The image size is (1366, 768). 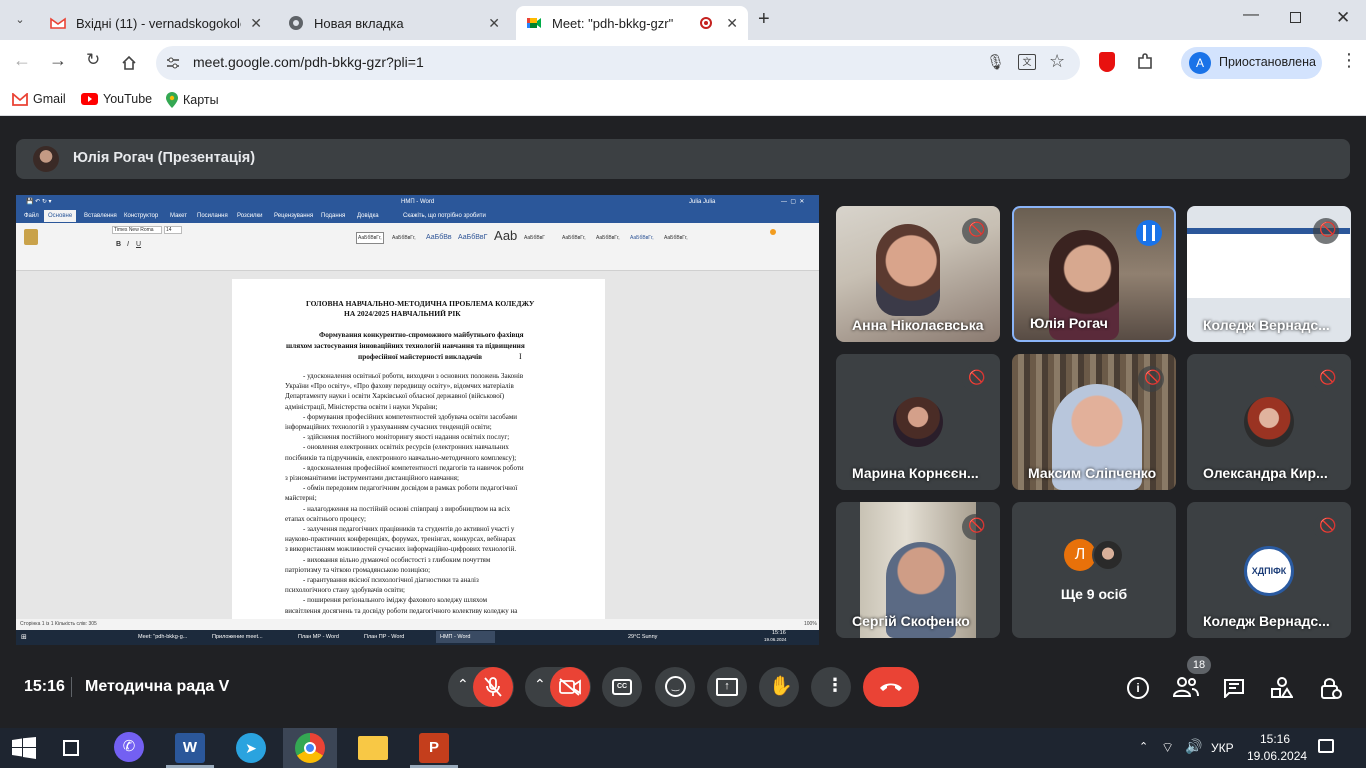 I want to click on clock-time: 15:16, so click(x=1275, y=739).